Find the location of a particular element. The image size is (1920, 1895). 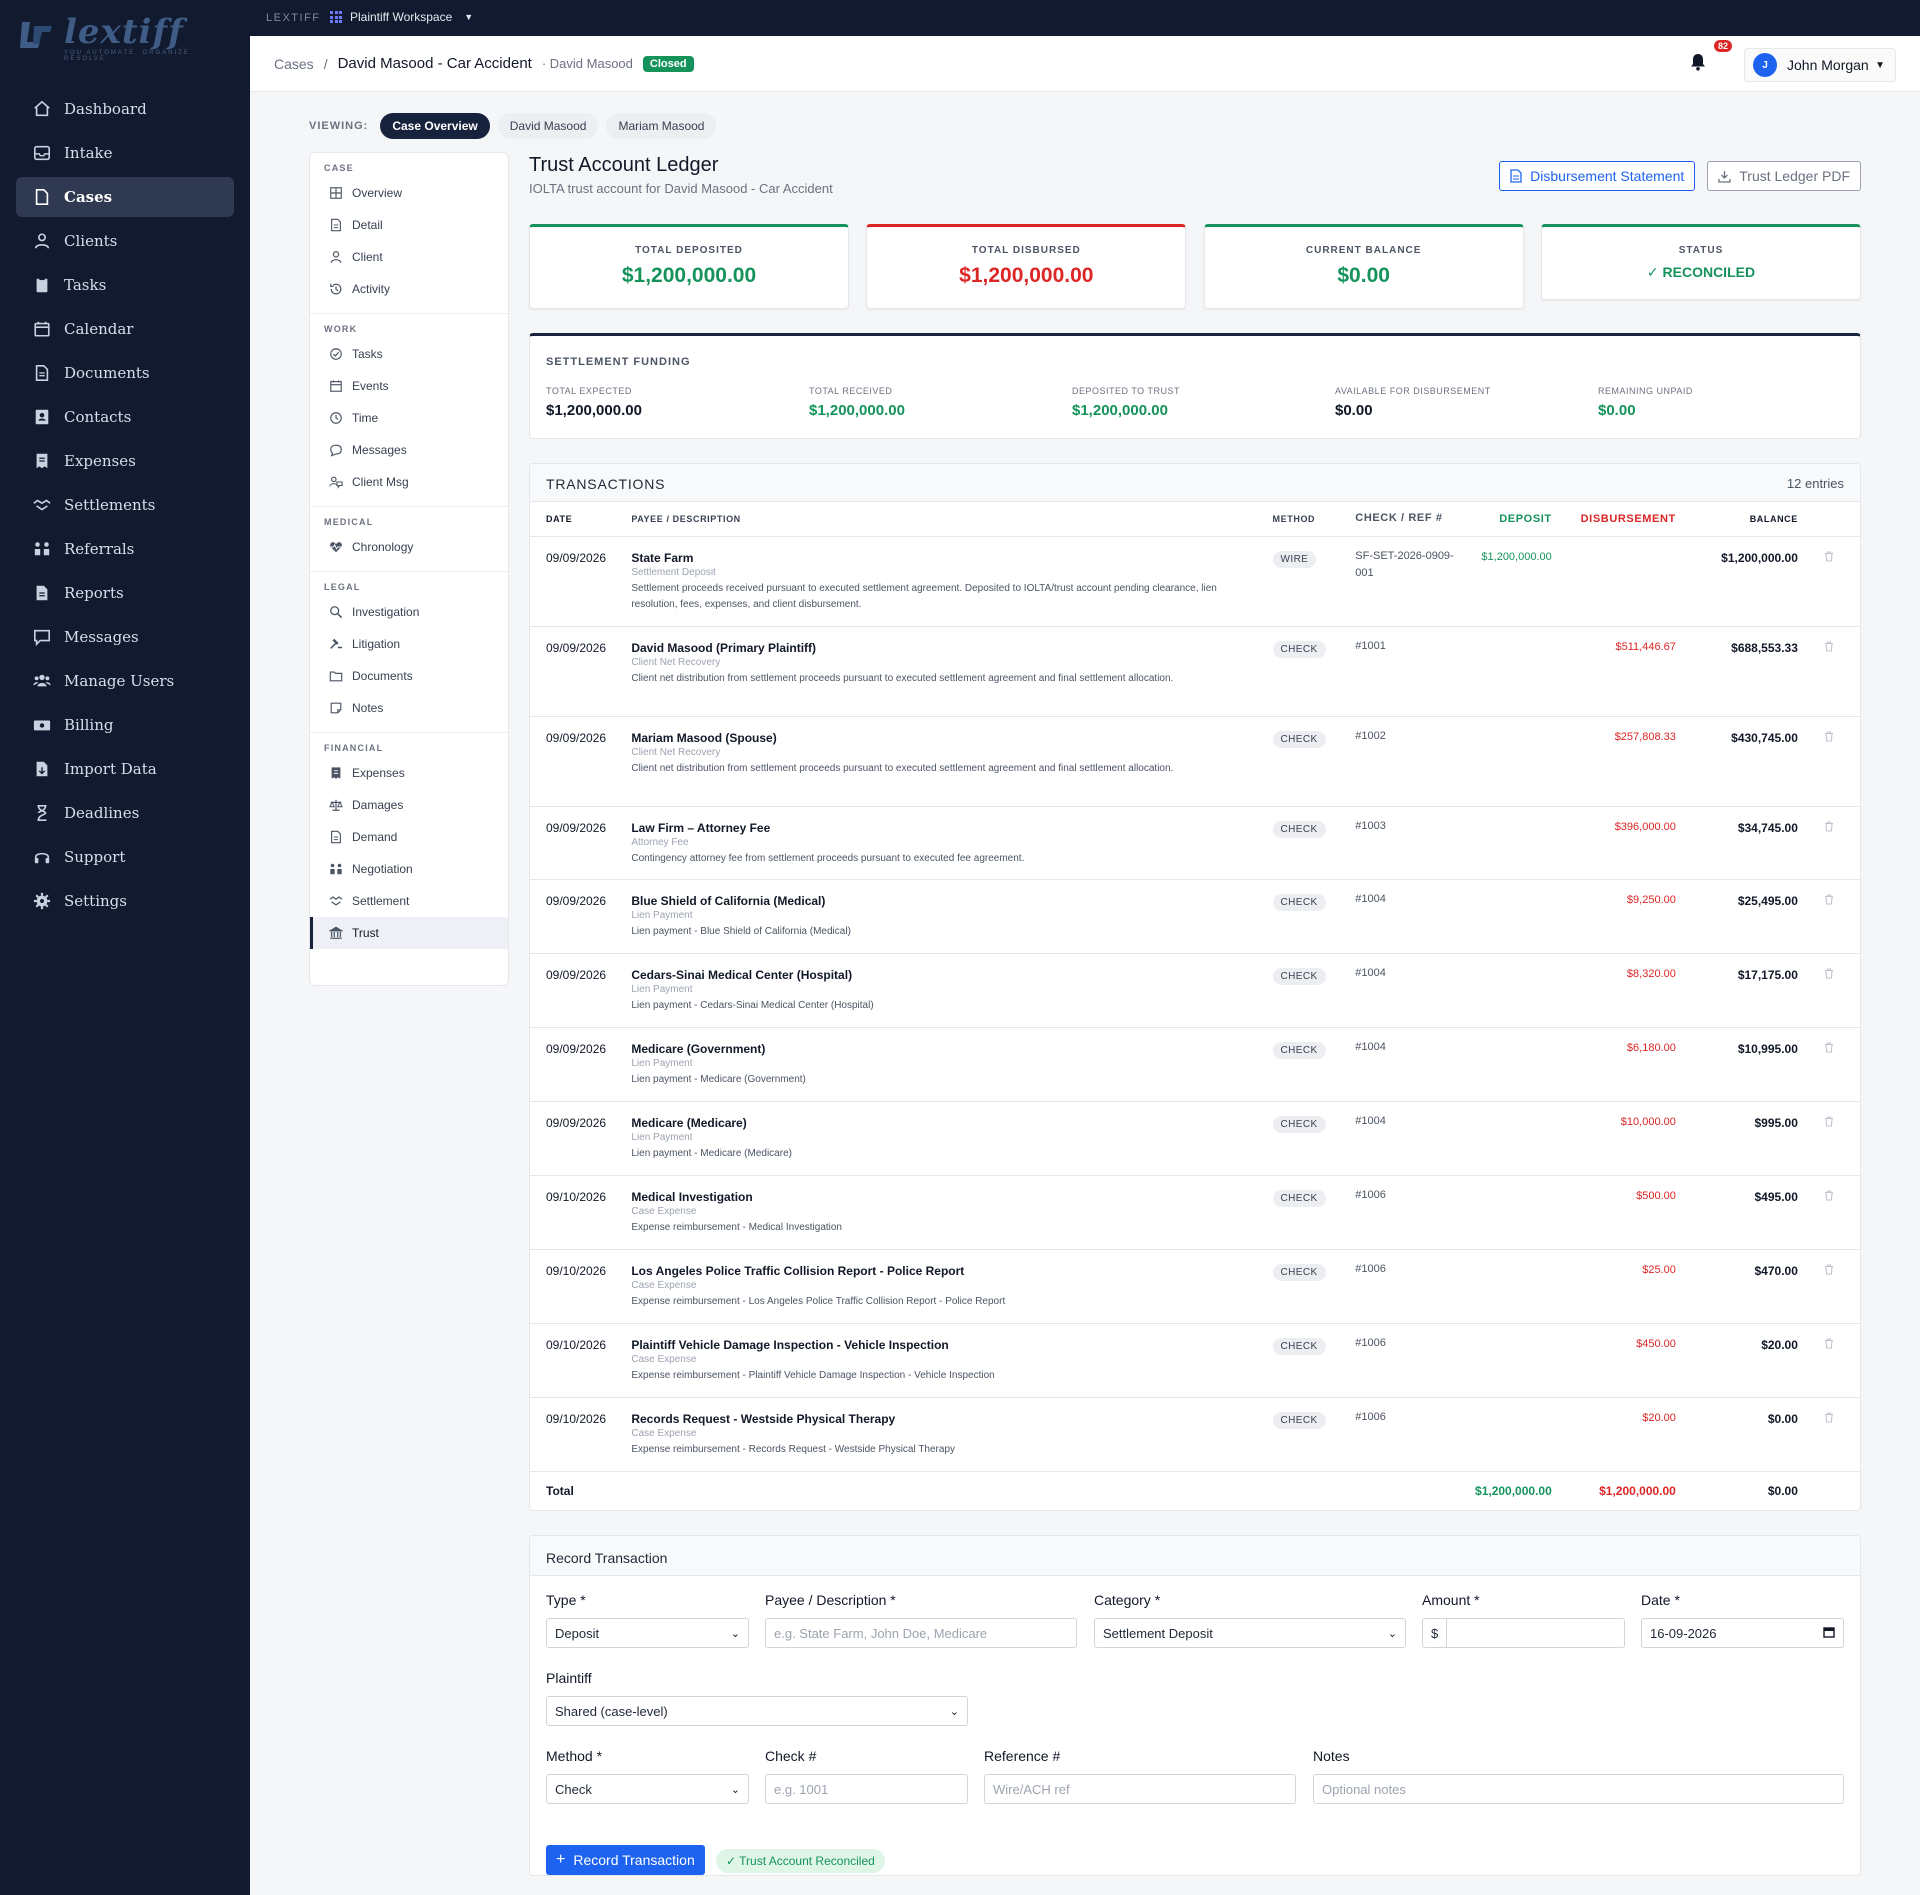

sidebar-item-expenses: Expenses is located at coordinates (125, 461).